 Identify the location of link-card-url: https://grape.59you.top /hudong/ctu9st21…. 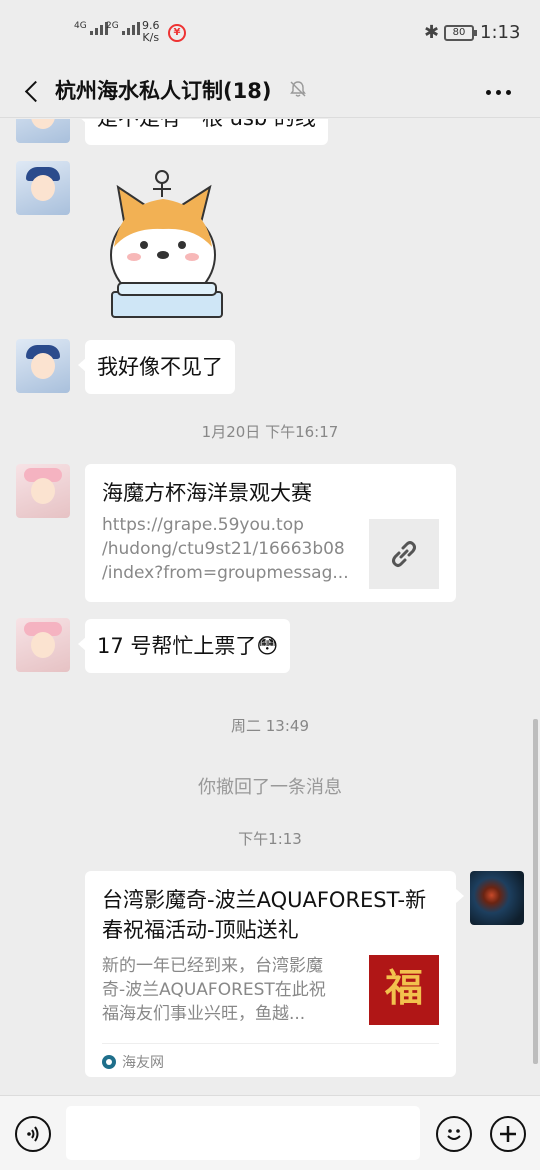
(227, 551).